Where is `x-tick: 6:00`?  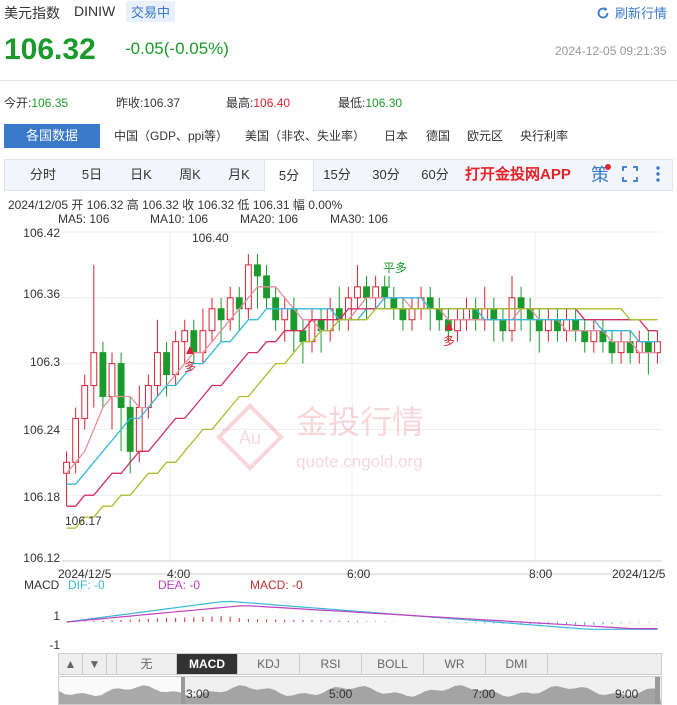
x-tick: 6:00 is located at coordinates (359, 574).